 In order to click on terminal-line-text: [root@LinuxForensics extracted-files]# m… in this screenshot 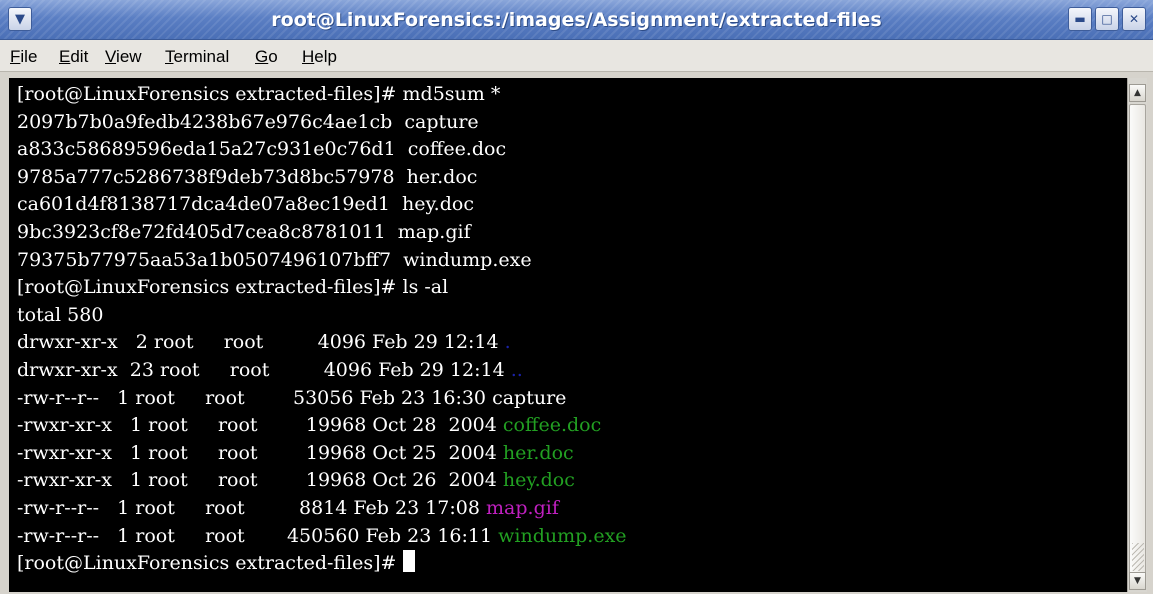, I will do `click(259, 94)`.